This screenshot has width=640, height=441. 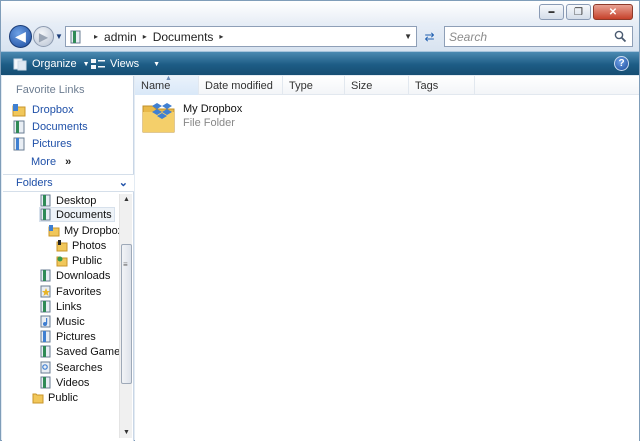 I want to click on command-toolbar: Organize ▼ Views ▼ ?, so click(x=320, y=63).